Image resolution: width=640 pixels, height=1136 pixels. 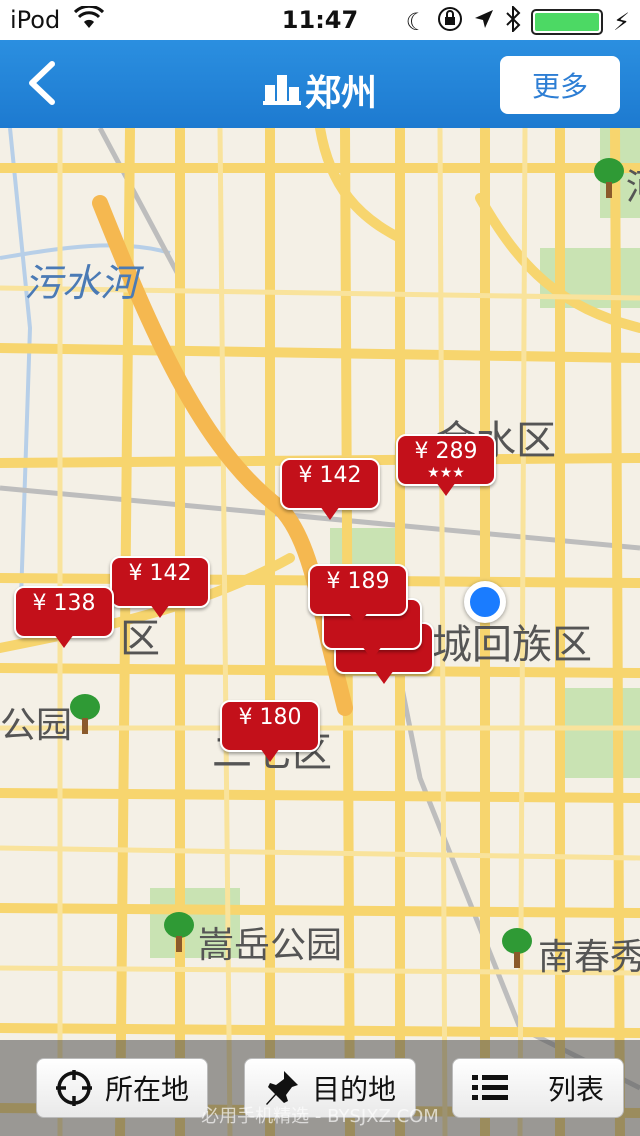 I want to click on current-location-dot, so click(x=485, y=602).